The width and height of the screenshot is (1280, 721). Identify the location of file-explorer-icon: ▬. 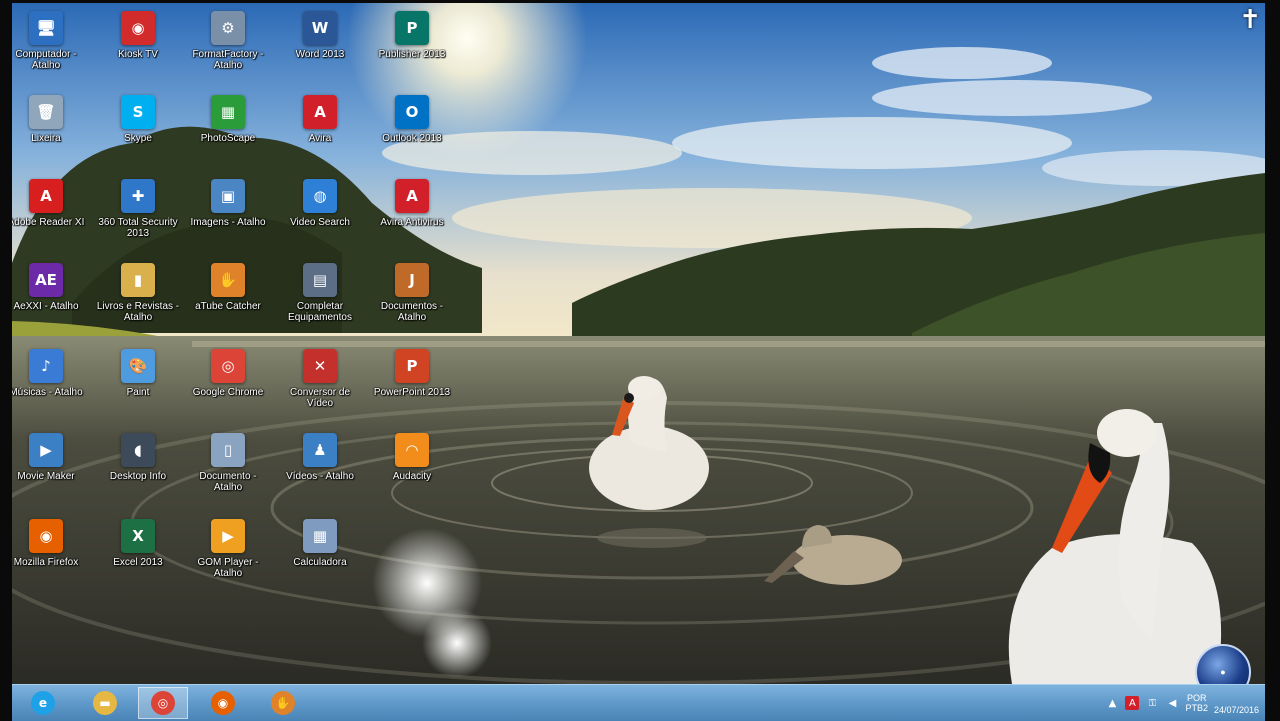
(105, 703).